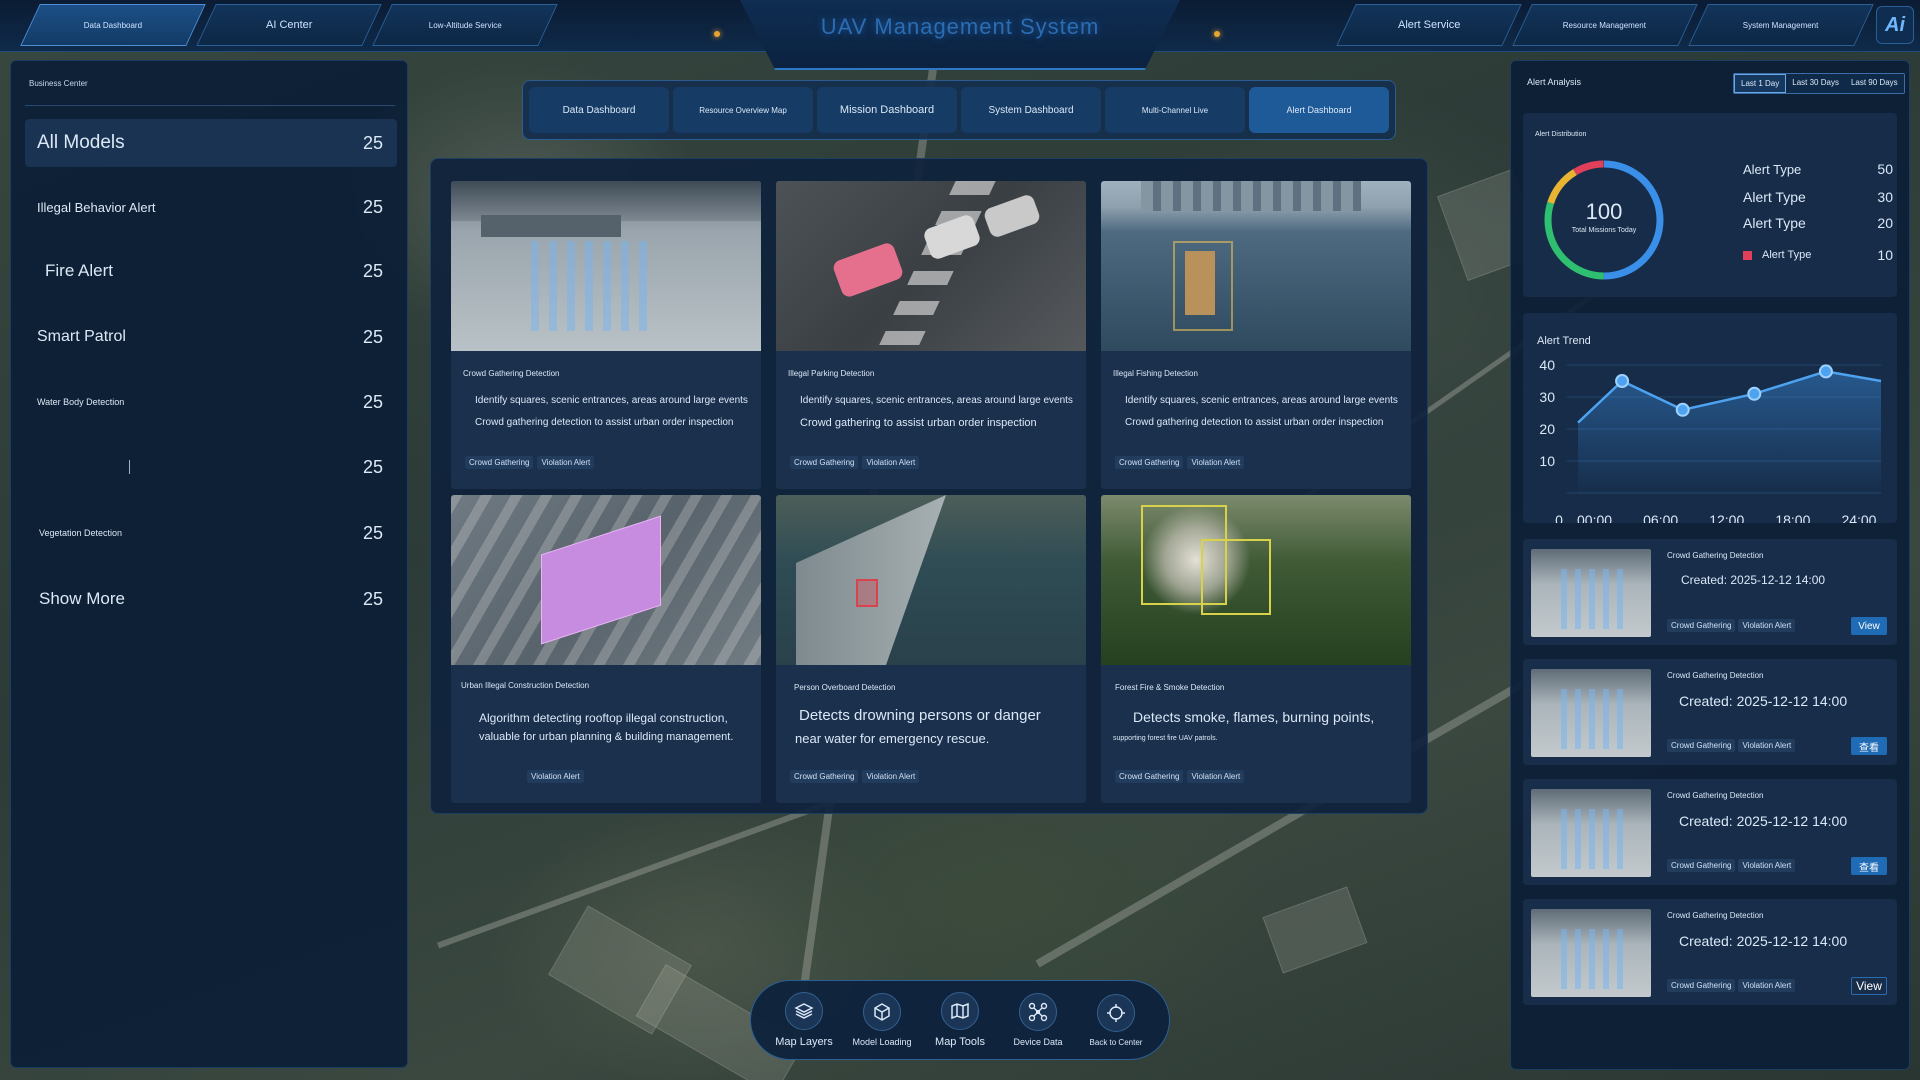 The image size is (1920, 1080). Describe the element at coordinates (1895, 25) in the screenshot. I see `ai-logo-icon: Ai` at that location.